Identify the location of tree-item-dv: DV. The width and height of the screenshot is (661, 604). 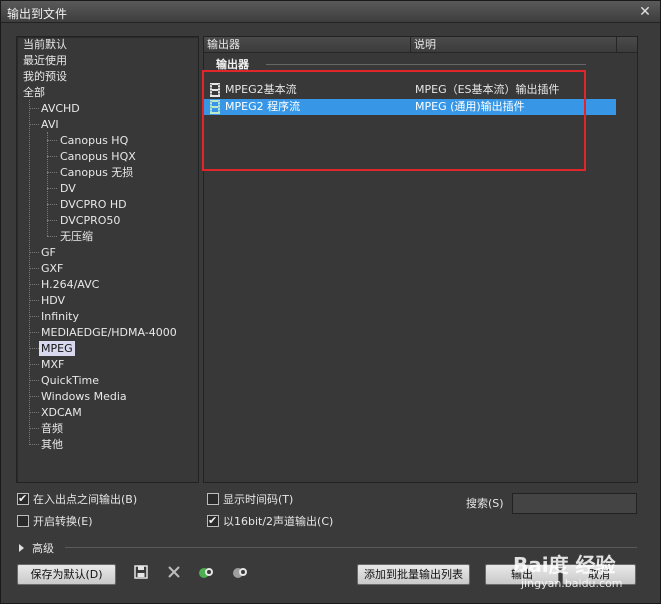
(68, 188).